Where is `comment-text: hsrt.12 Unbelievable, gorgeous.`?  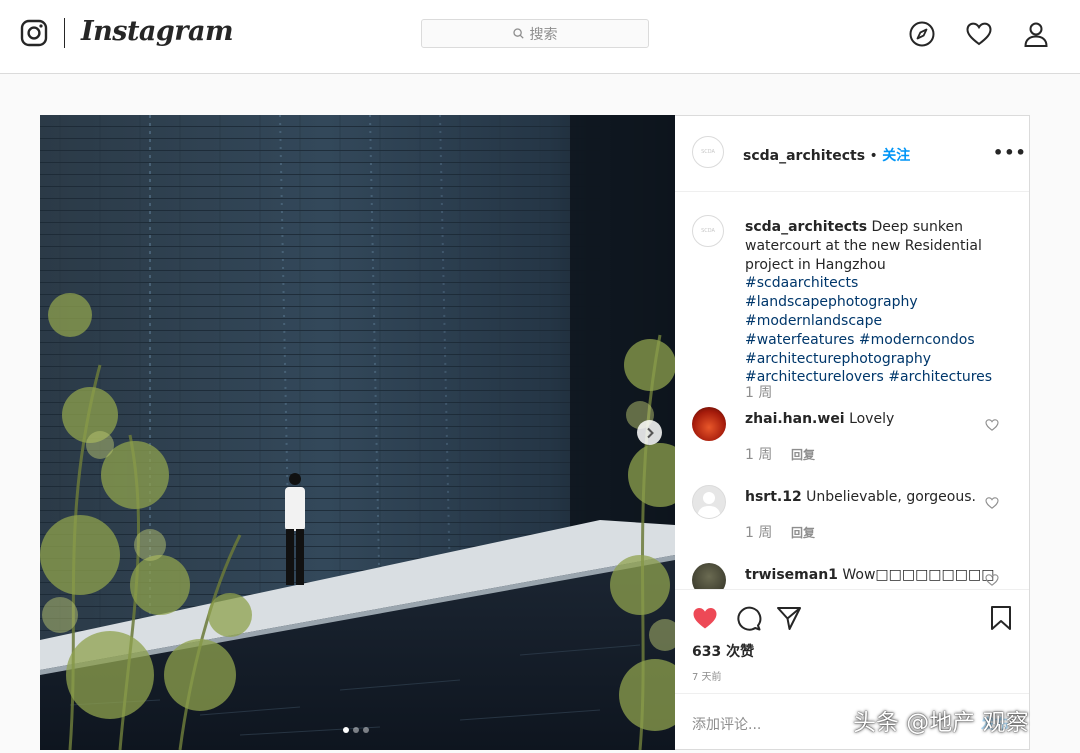 comment-text: hsrt.12 Unbelievable, gorgeous. is located at coordinates (860, 497).